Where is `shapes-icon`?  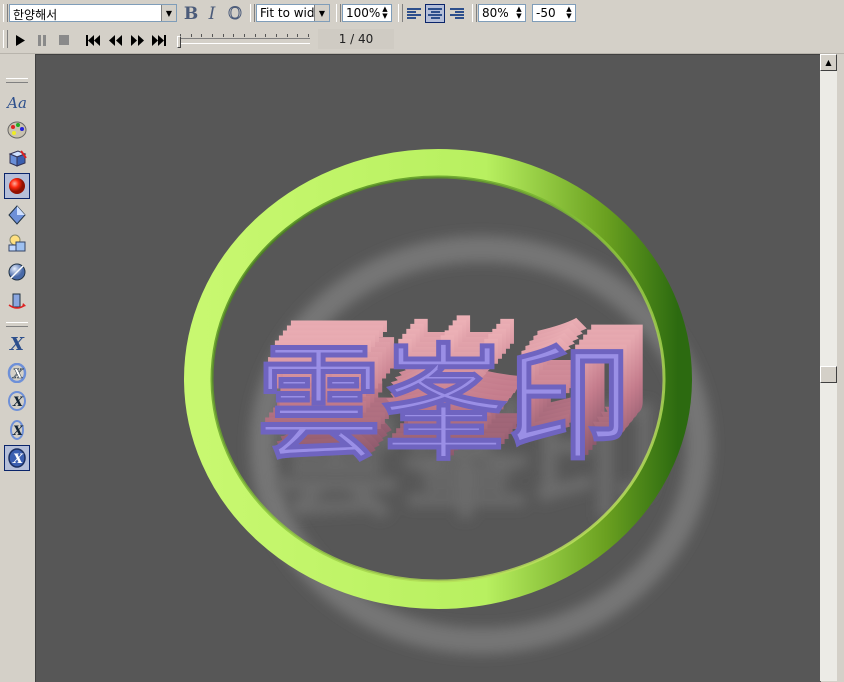 shapes-icon is located at coordinates (17, 243).